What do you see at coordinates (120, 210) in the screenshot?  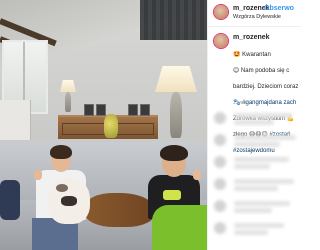 I see `photo-dog-brown` at bounding box center [120, 210].